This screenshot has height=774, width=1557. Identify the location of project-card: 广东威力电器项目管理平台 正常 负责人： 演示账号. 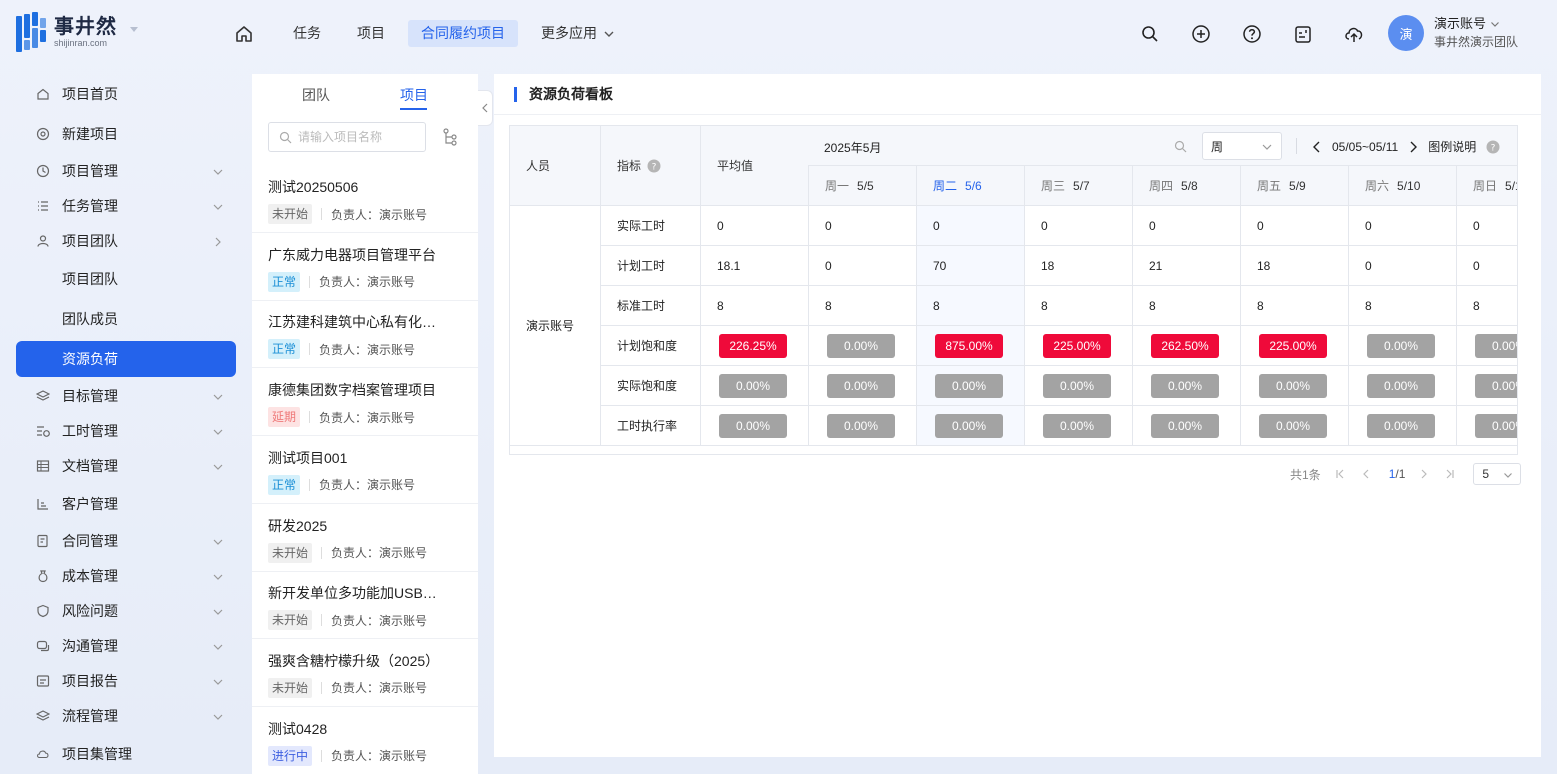
(365, 267).